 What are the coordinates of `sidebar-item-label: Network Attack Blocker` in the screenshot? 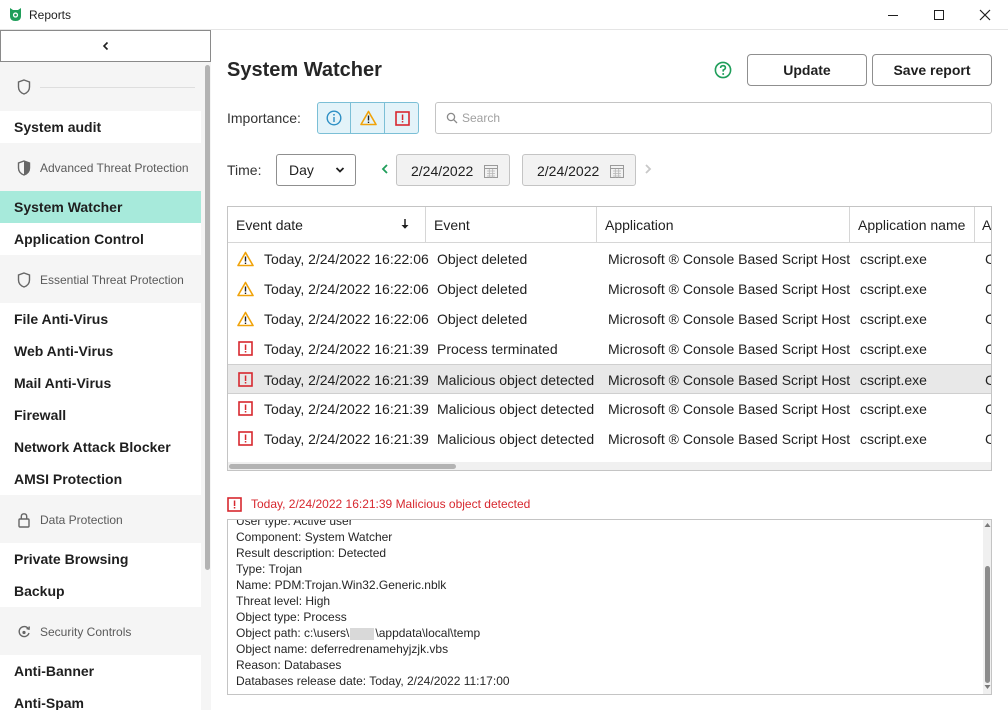 It's located at (92, 447).